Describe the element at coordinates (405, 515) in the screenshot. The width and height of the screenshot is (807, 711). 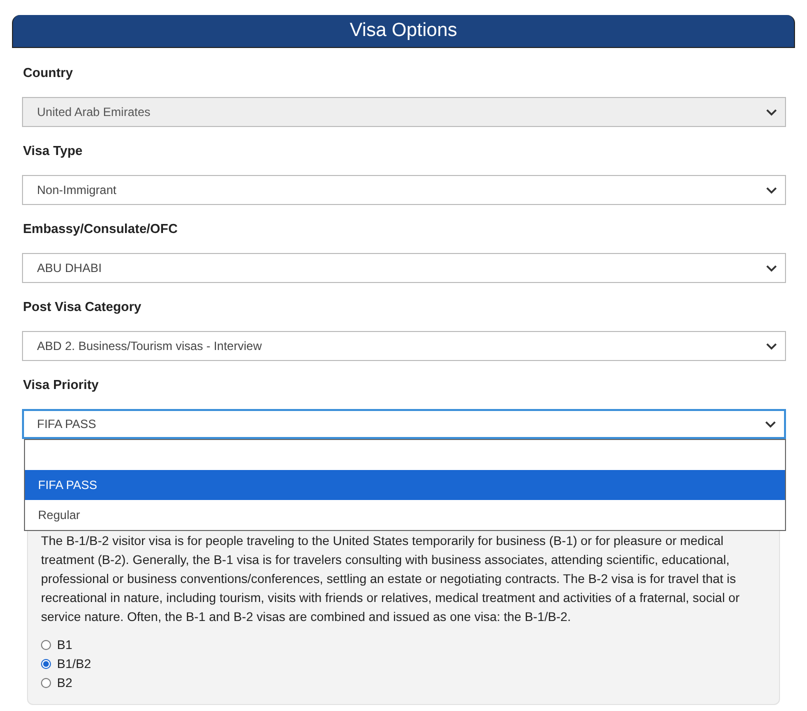
I see `dropdown-option: Regular` at that location.